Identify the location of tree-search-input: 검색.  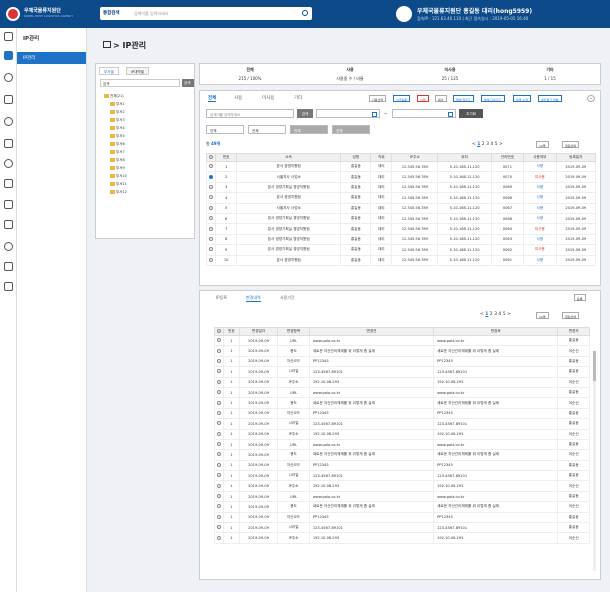
(140, 83).